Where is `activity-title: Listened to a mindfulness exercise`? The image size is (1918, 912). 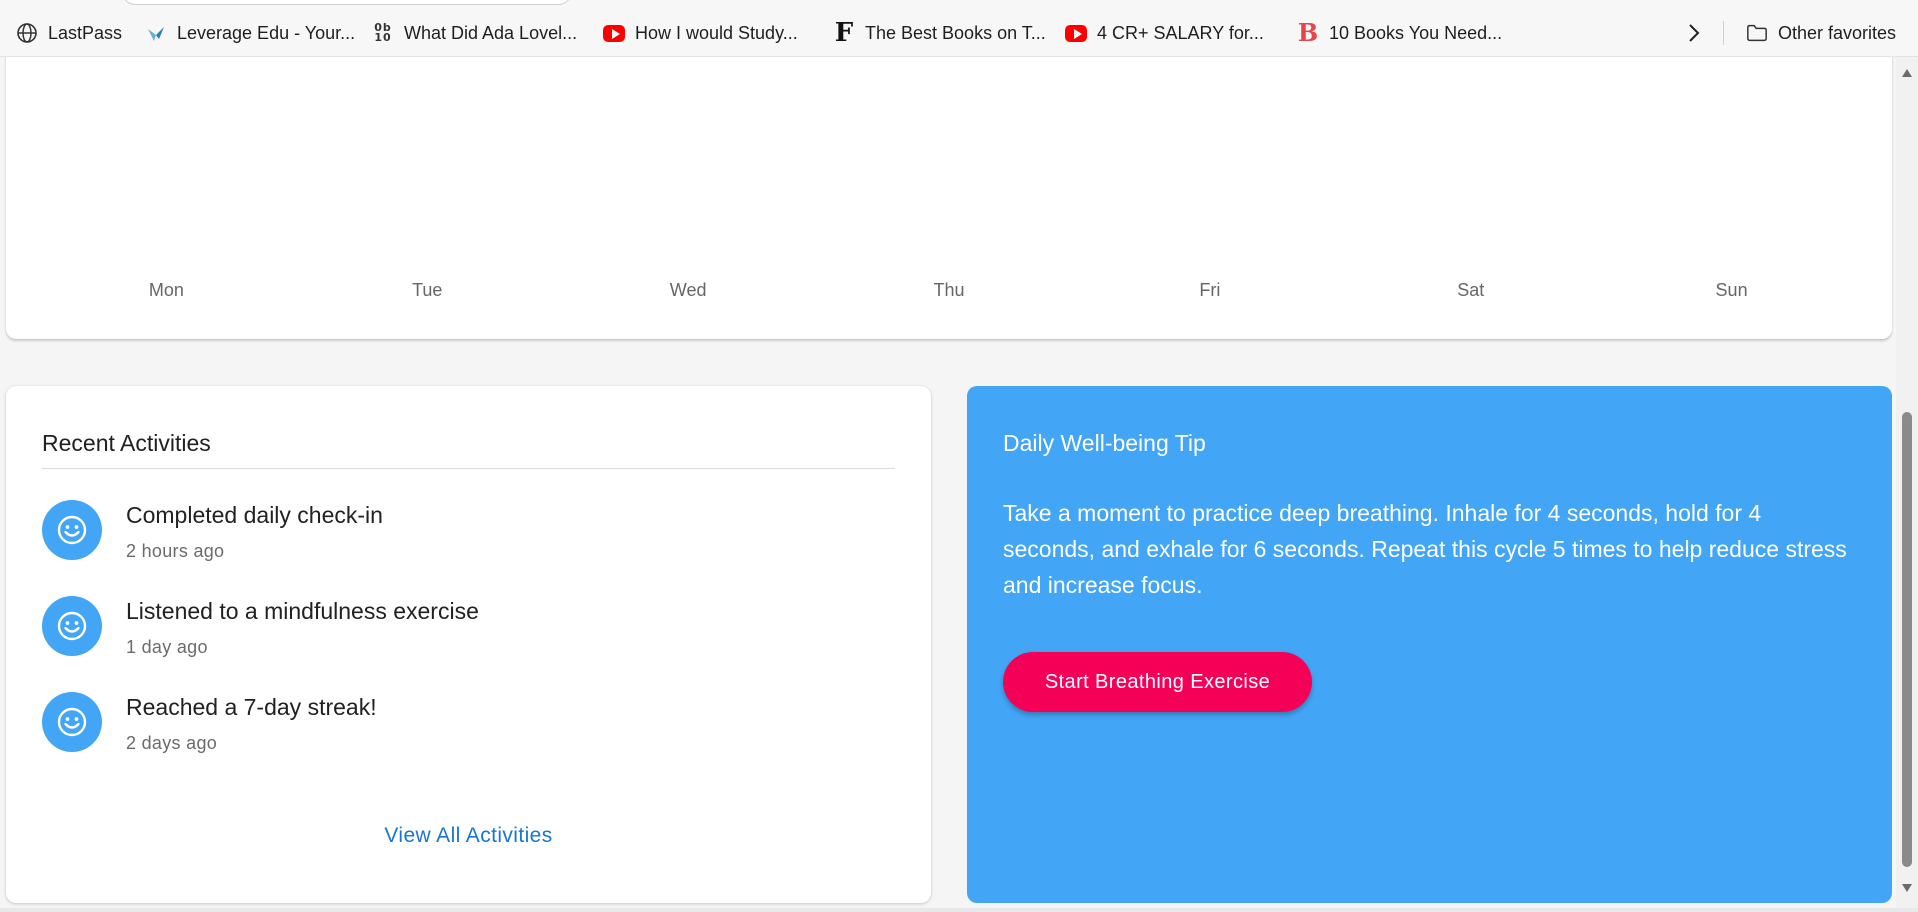
activity-title: Listened to a mindfulness exercise is located at coordinates (302, 611).